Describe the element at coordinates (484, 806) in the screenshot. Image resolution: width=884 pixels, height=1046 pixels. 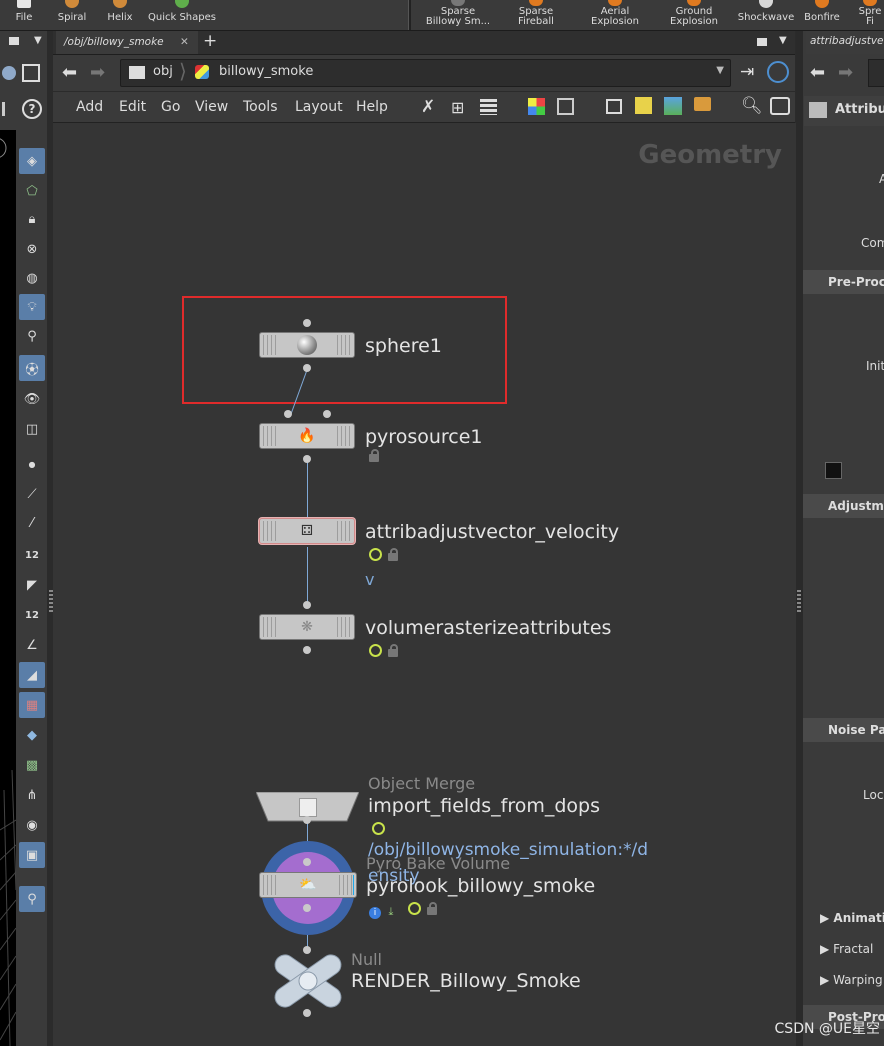
I see `node-objectmerge-label: import_fields_from_dops` at that location.